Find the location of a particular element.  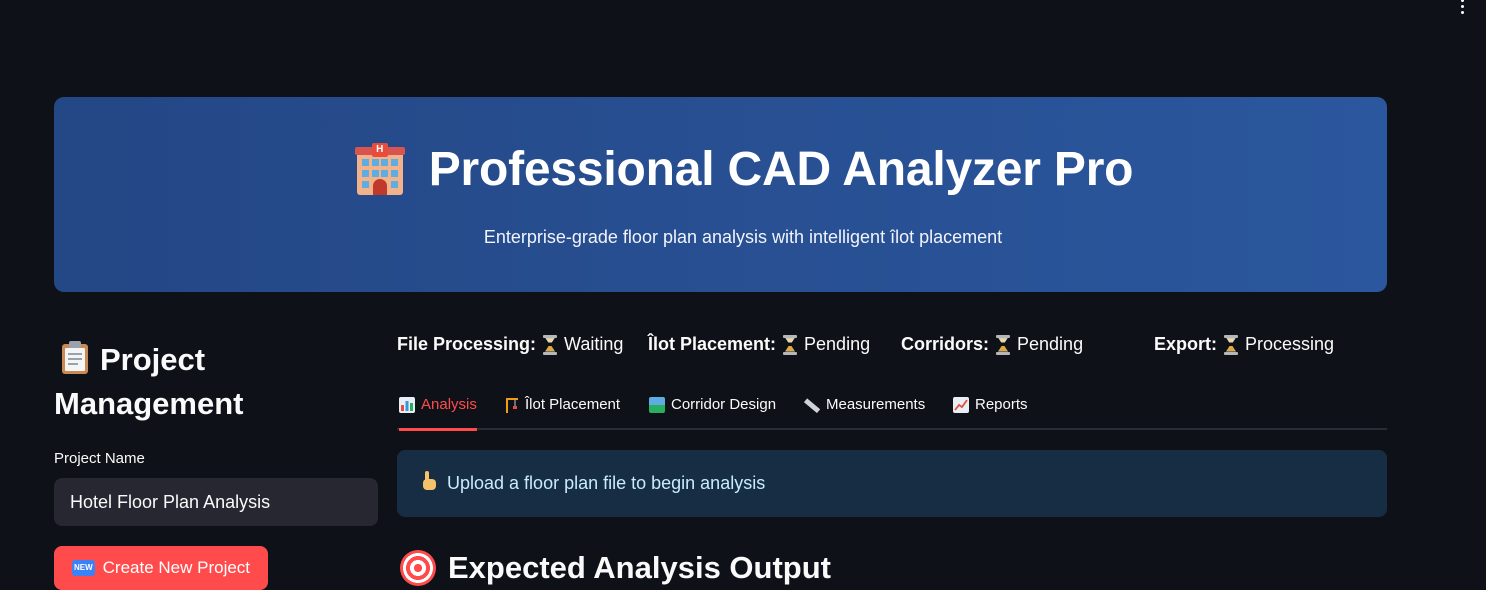

new-badge-icon: NEW is located at coordinates (83, 568).